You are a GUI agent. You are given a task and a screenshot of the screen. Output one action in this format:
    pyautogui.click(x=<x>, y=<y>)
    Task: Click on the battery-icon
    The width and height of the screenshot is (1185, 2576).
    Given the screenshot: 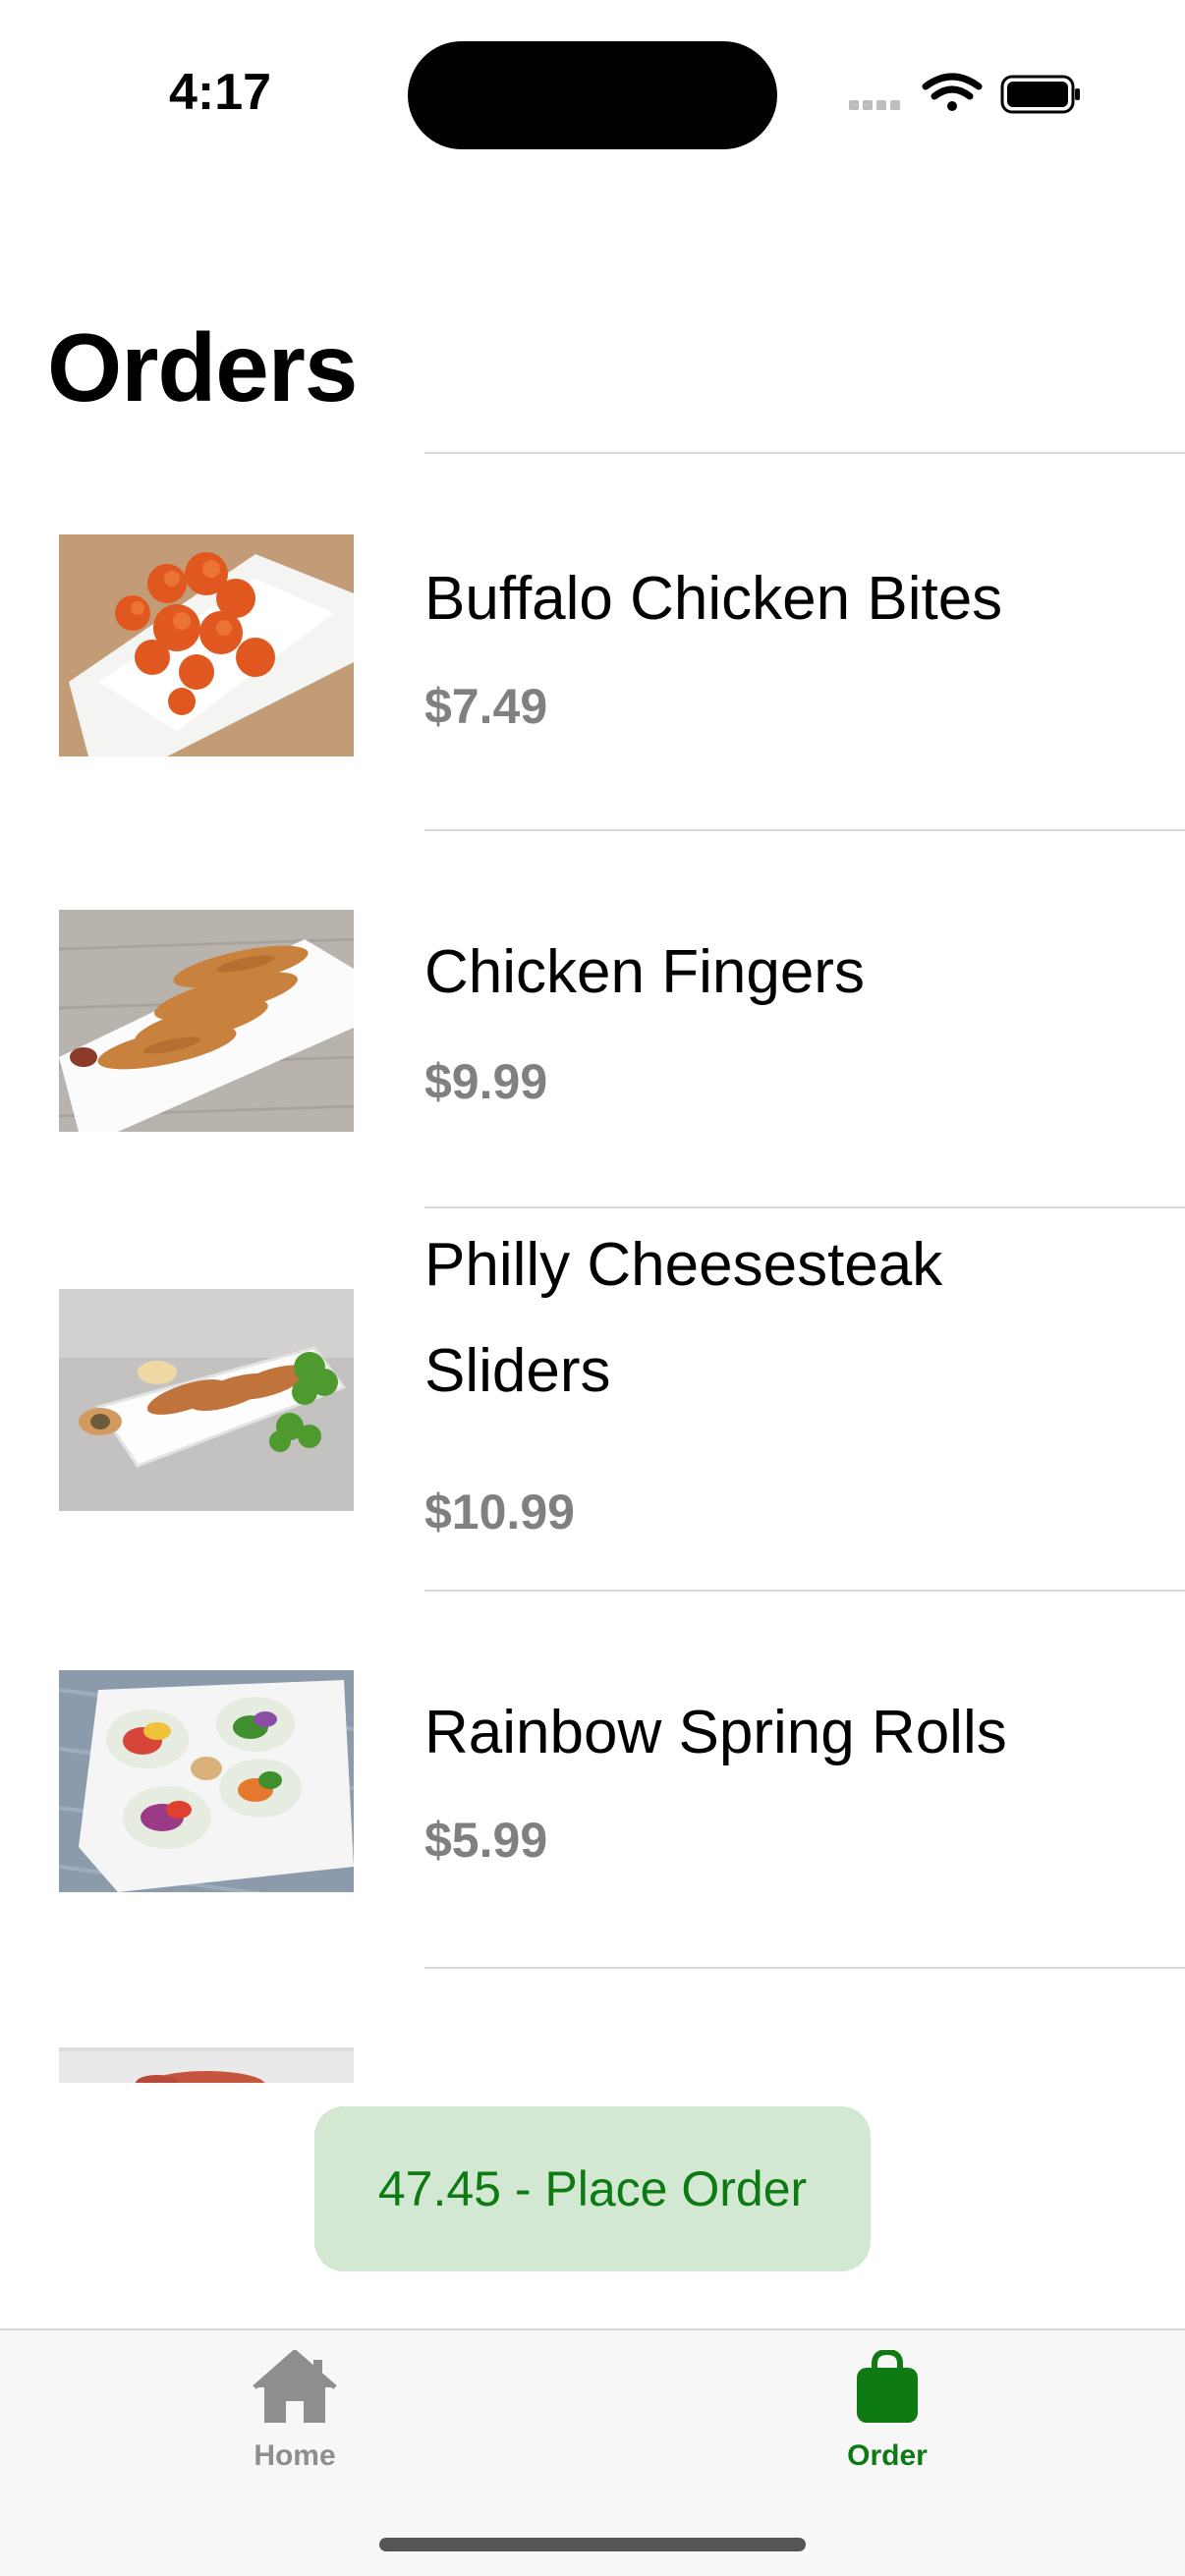 What is the action you would take?
    pyautogui.click(x=1040, y=94)
    